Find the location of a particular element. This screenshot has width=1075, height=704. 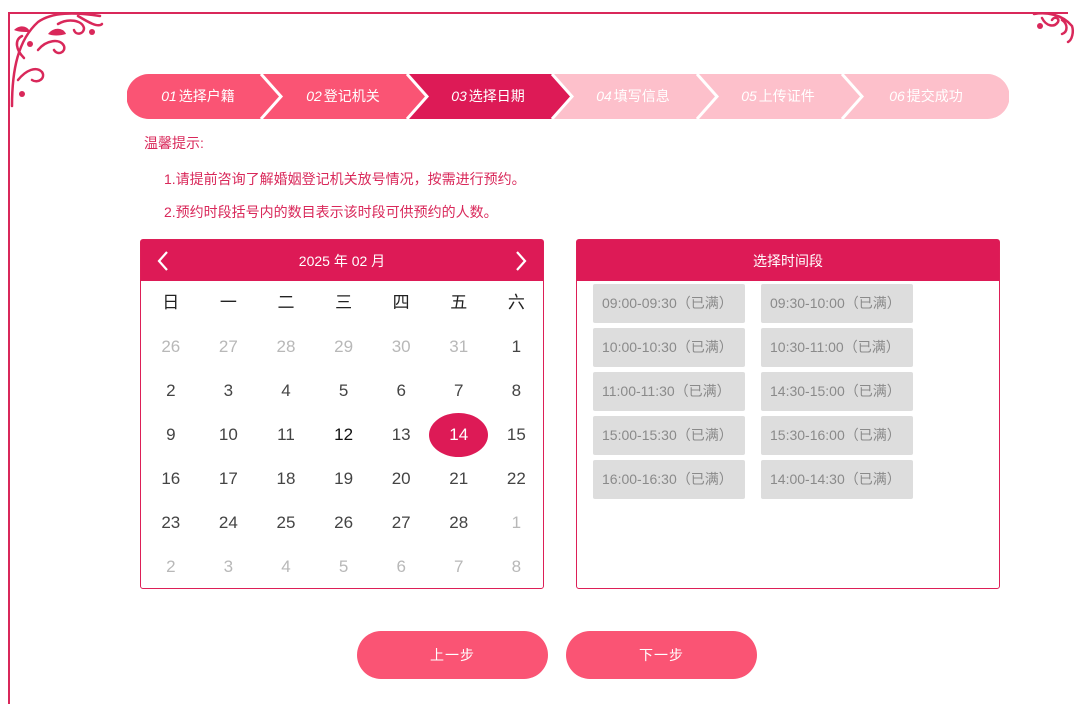

frame-left-border is located at coordinates (9, 358).